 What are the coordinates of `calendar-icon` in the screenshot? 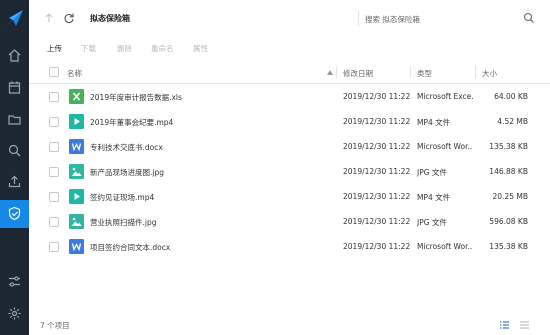 It's located at (14, 87).